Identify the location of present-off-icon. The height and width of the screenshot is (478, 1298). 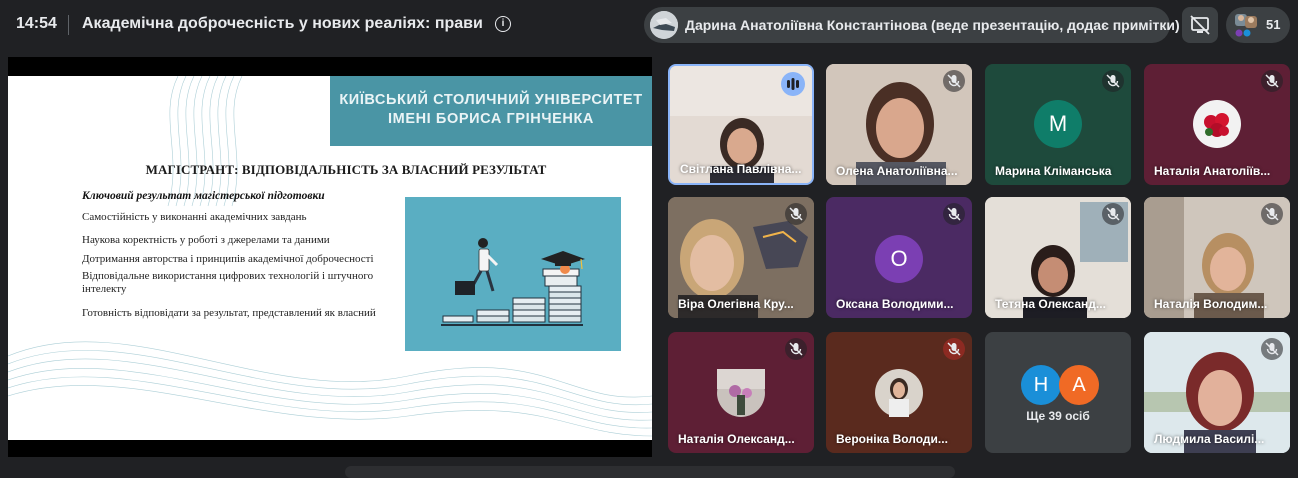
(1200, 25).